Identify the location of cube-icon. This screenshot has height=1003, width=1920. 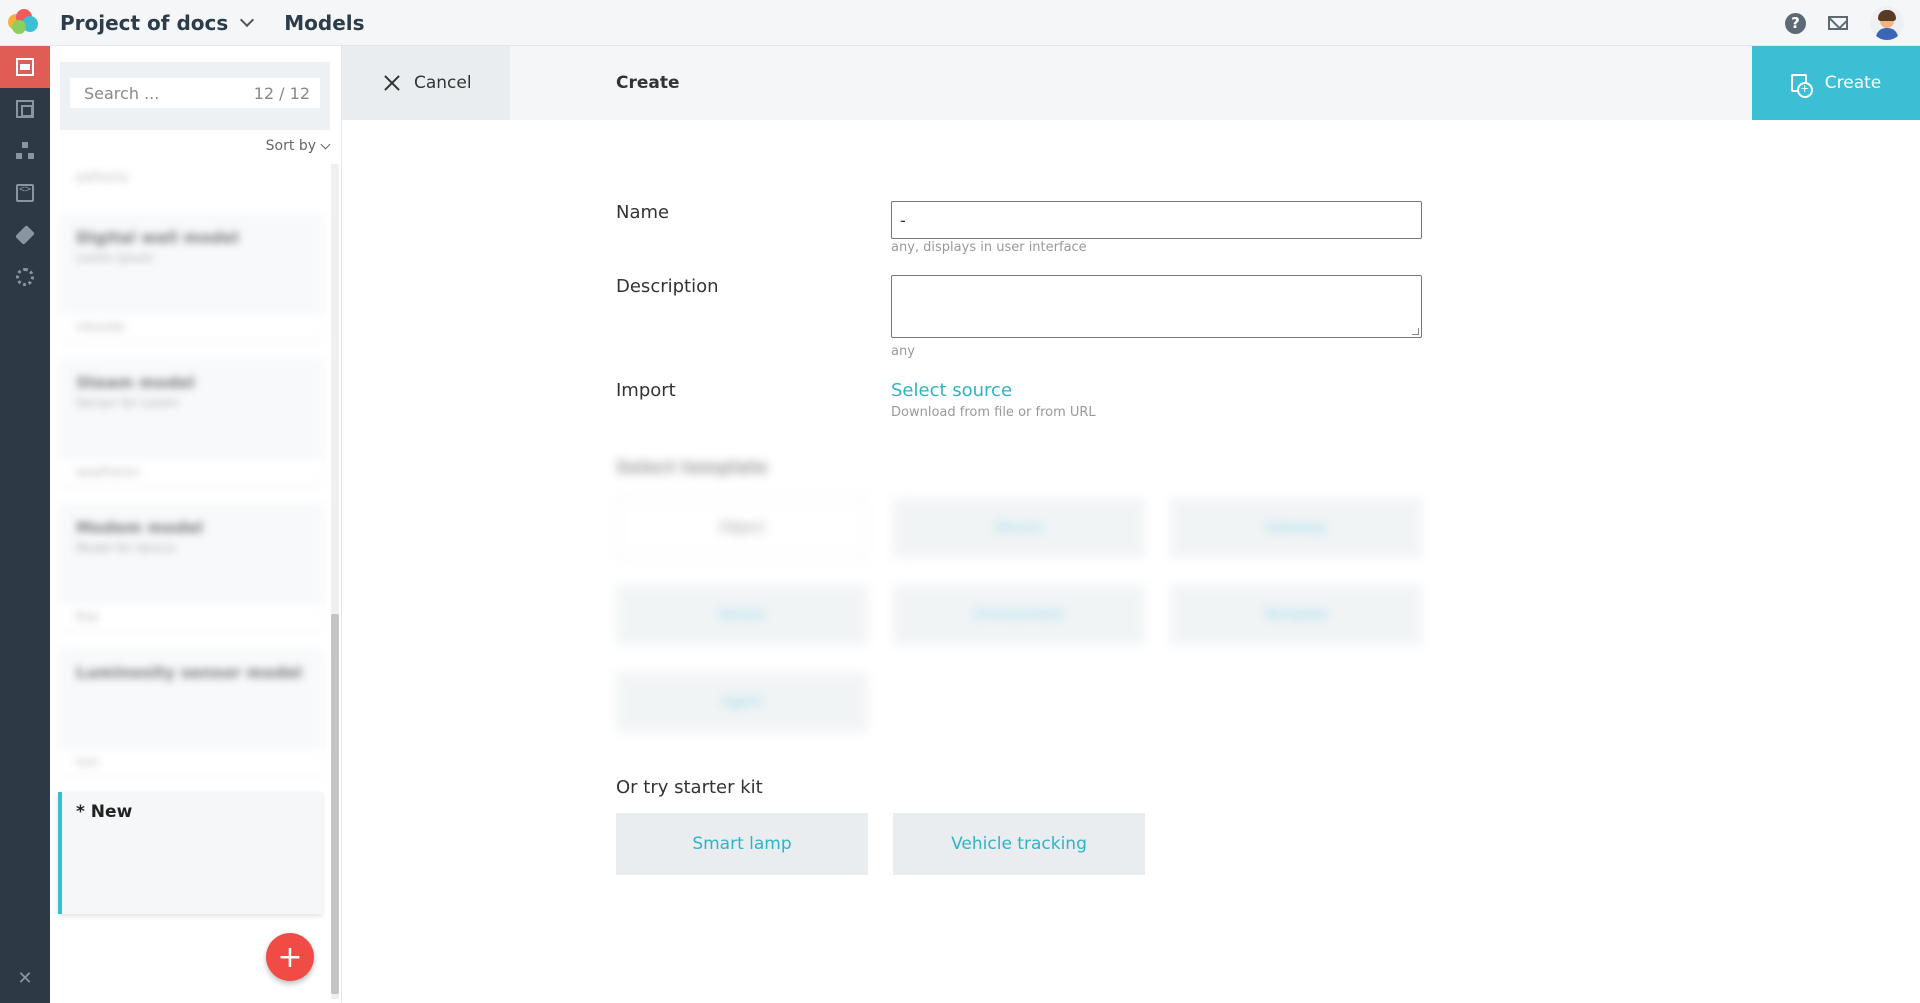
(25, 67).